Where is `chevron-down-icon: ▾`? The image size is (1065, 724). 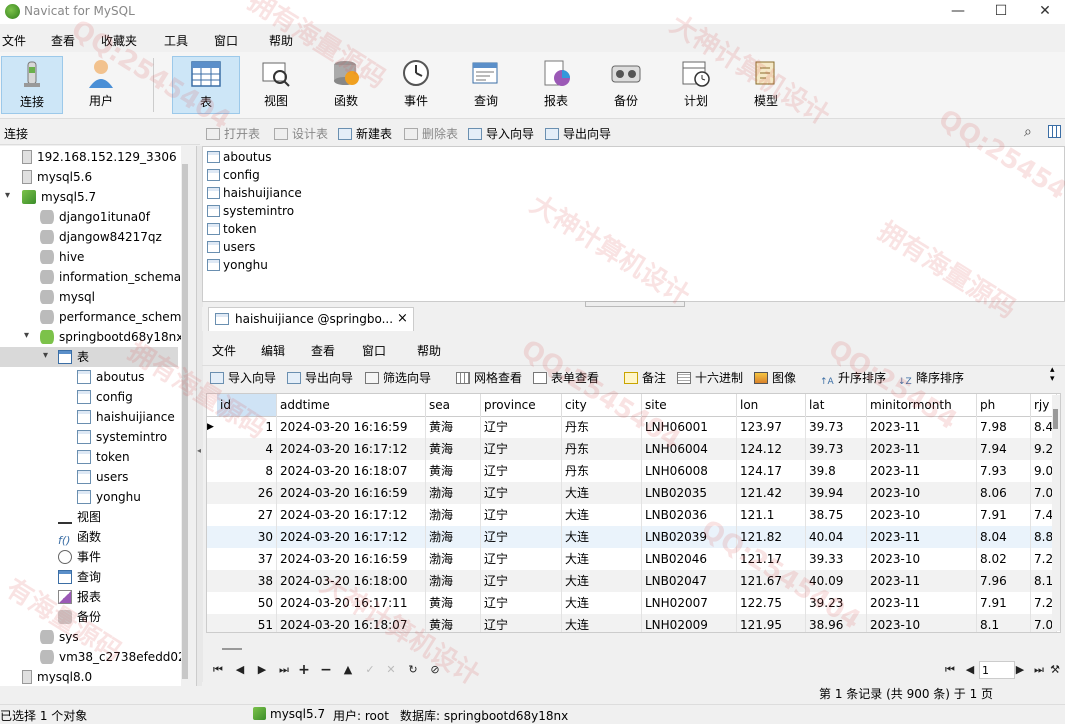 chevron-down-icon: ▾ is located at coordinates (26, 335).